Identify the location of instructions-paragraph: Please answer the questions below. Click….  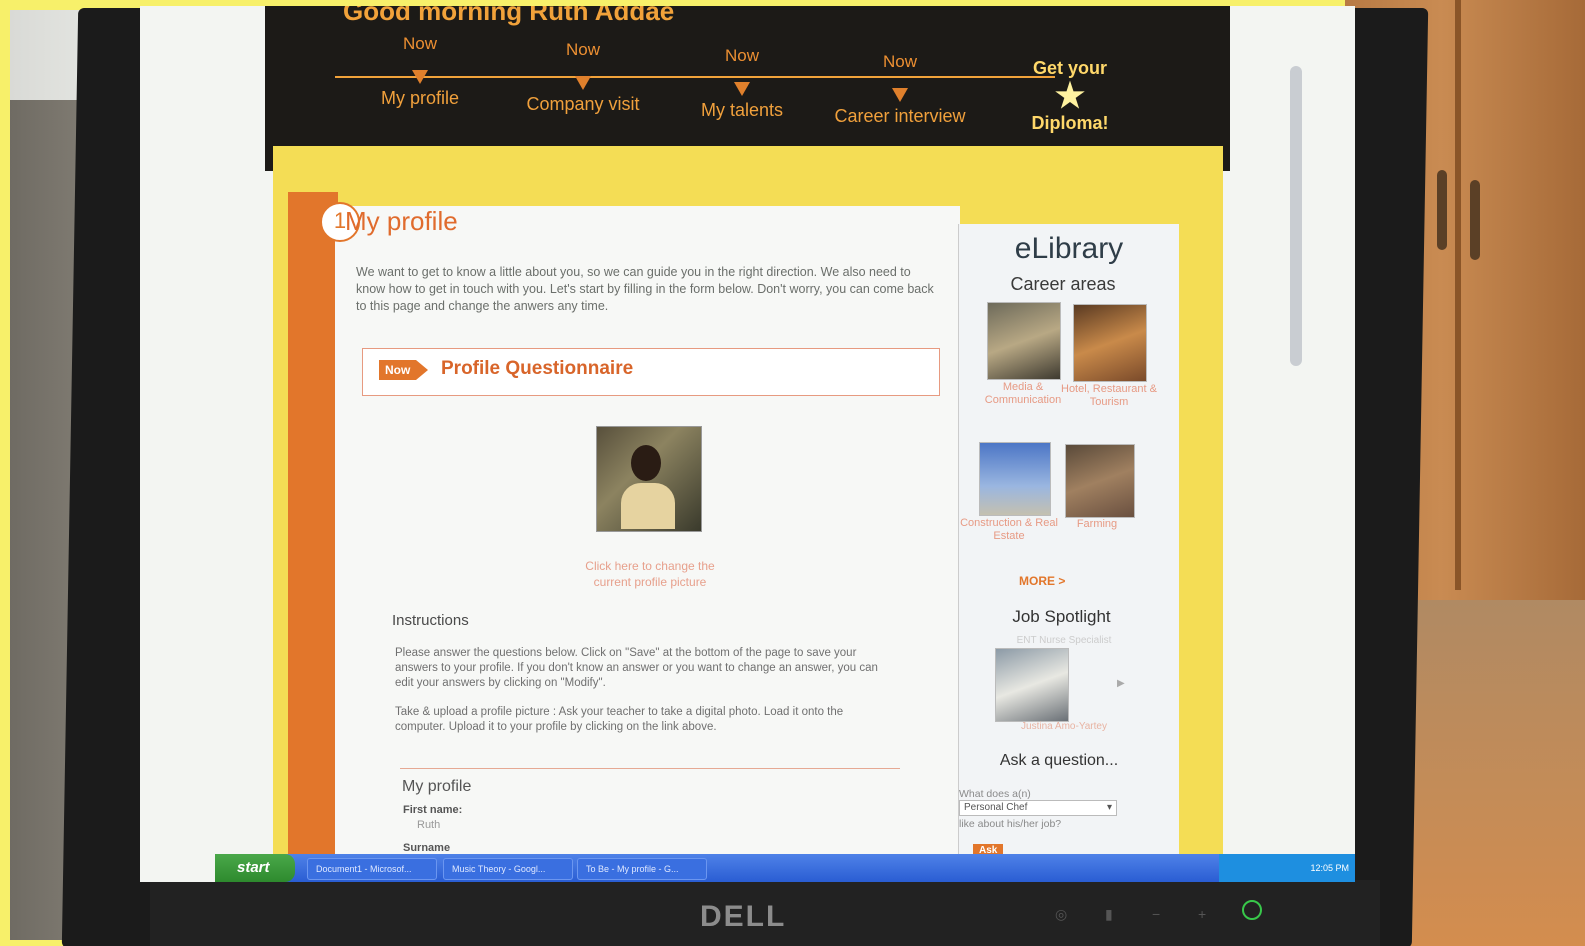
(636, 668).